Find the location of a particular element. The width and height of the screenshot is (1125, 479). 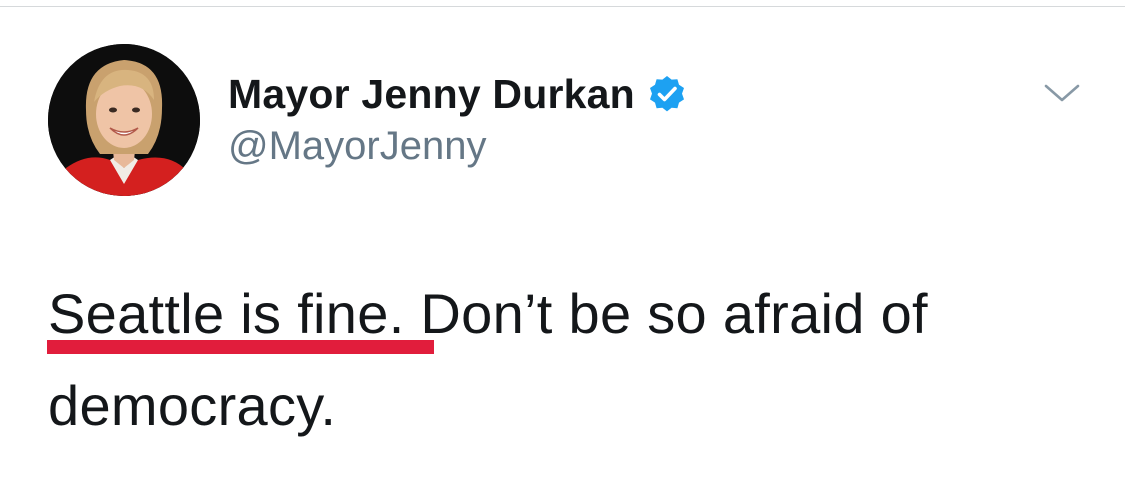

display-name-row: Mayor Jenny Durkan is located at coordinates (457, 94).